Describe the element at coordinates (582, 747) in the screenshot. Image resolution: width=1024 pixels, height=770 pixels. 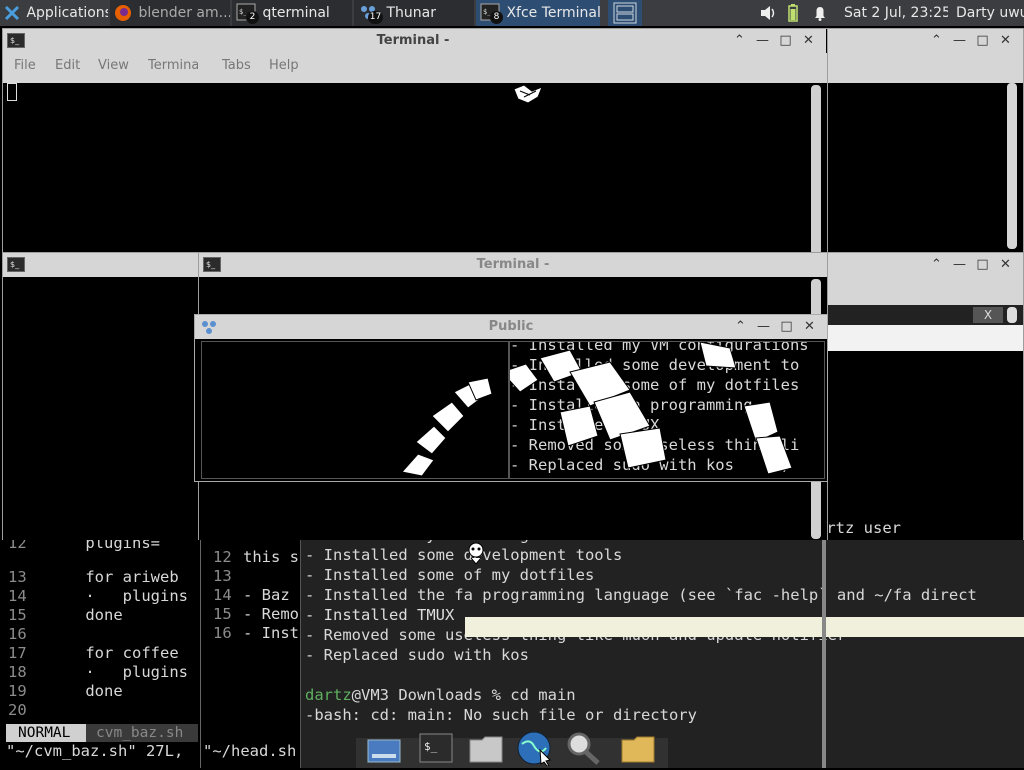
I see `dock-search` at that location.